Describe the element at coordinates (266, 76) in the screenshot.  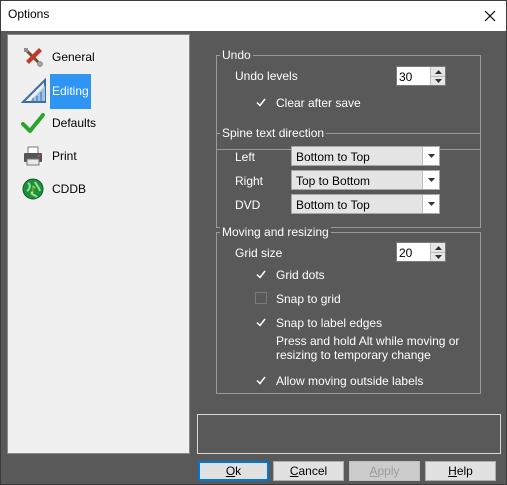
I see `undo-levels-label: Undo levels` at that location.